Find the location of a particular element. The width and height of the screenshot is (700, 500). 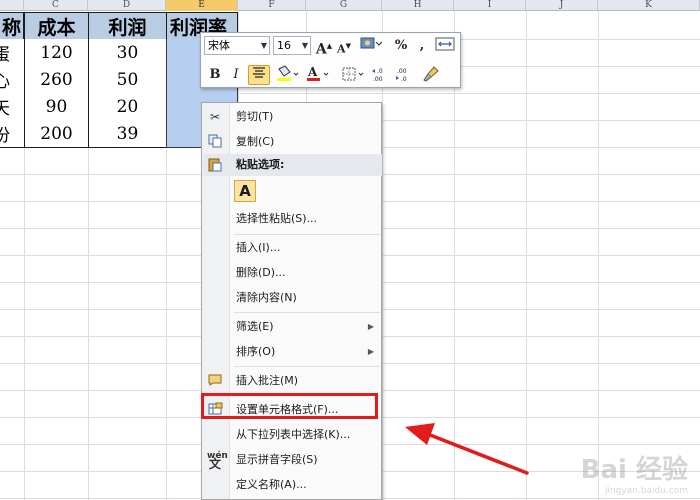

cell-profit-row2: 50 is located at coordinates (127, 80).